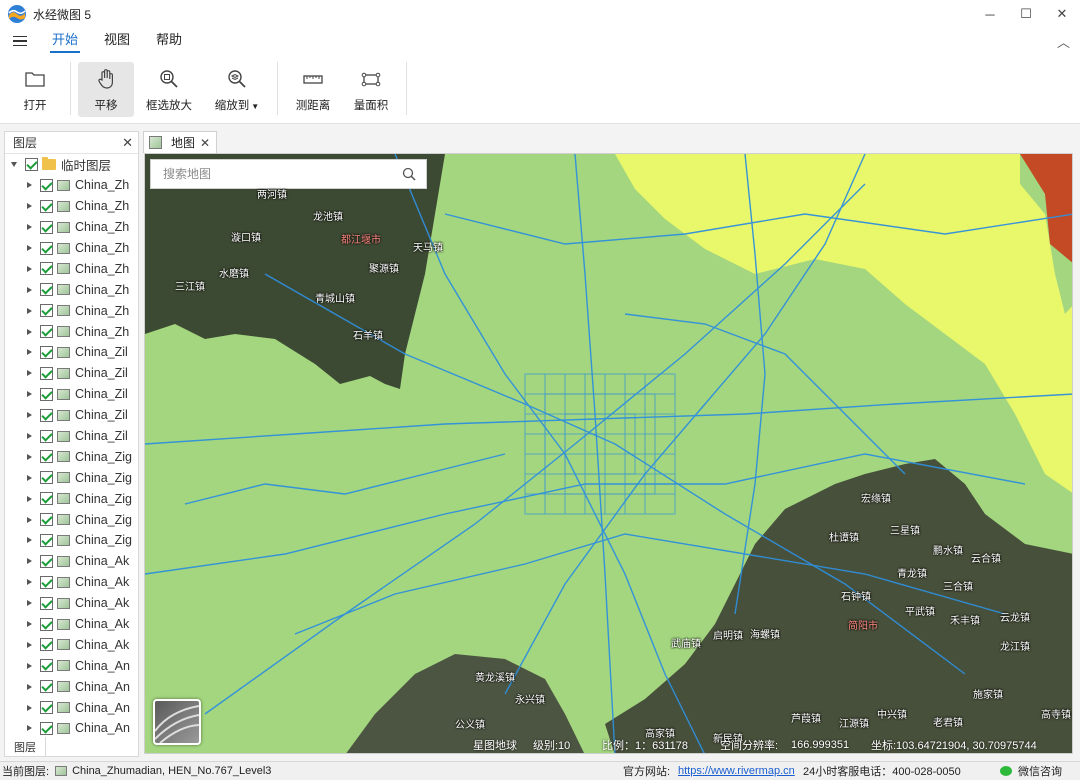 The height and width of the screenshot is (780, 1080). Describe the element at coordinates (106, 89) in the screenshot. I see `pan-button: 平移` at that location.